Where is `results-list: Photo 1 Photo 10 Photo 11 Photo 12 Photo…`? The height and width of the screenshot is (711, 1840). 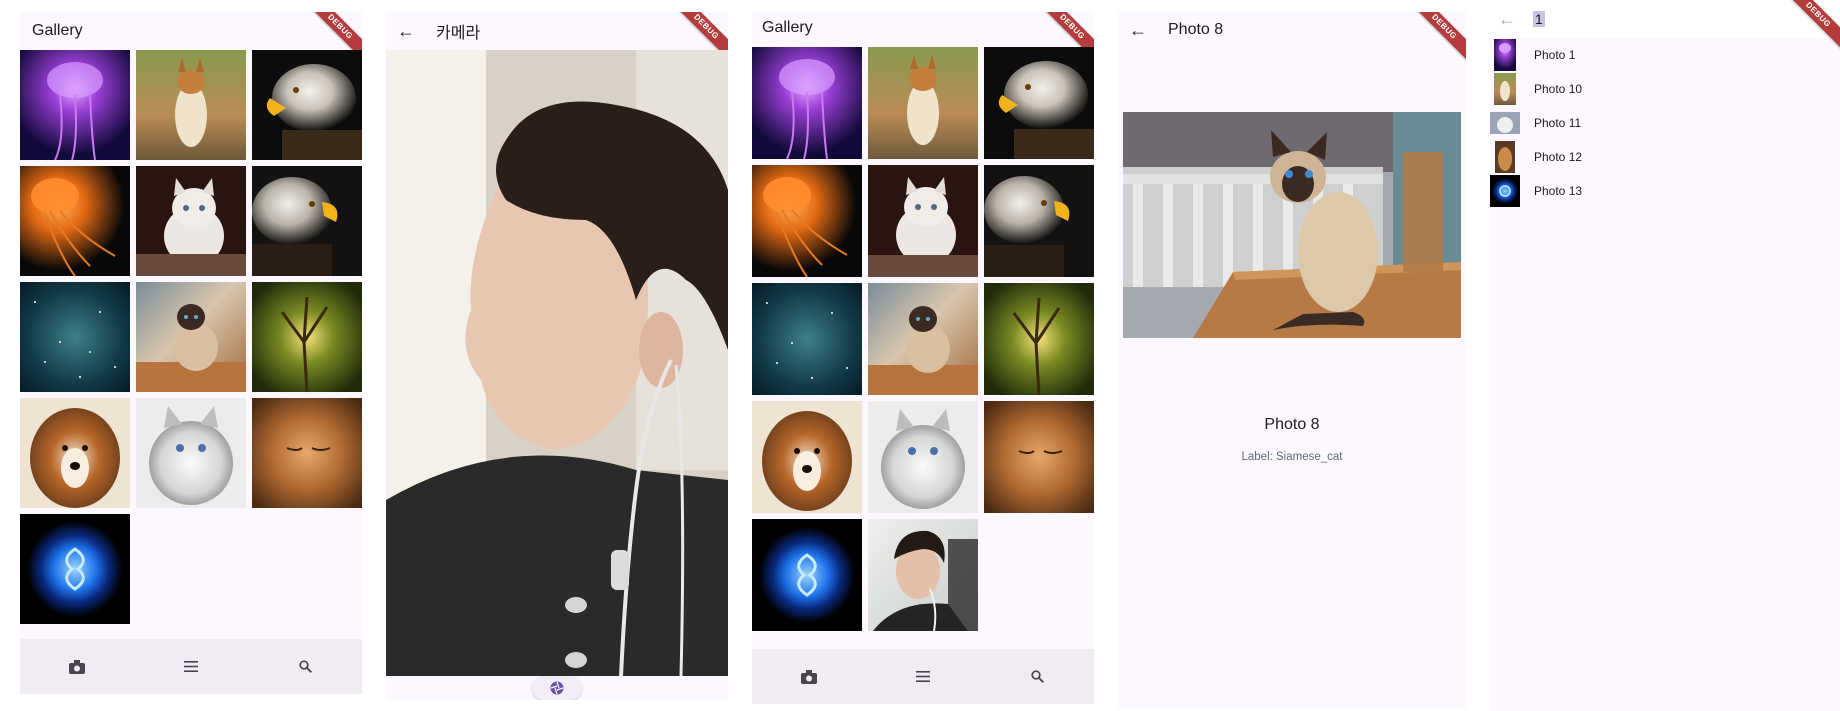
results-list: Photo 1 Photo 10 Photo 11 Photo 12 Photo… is located at coordinates (1665, 123).